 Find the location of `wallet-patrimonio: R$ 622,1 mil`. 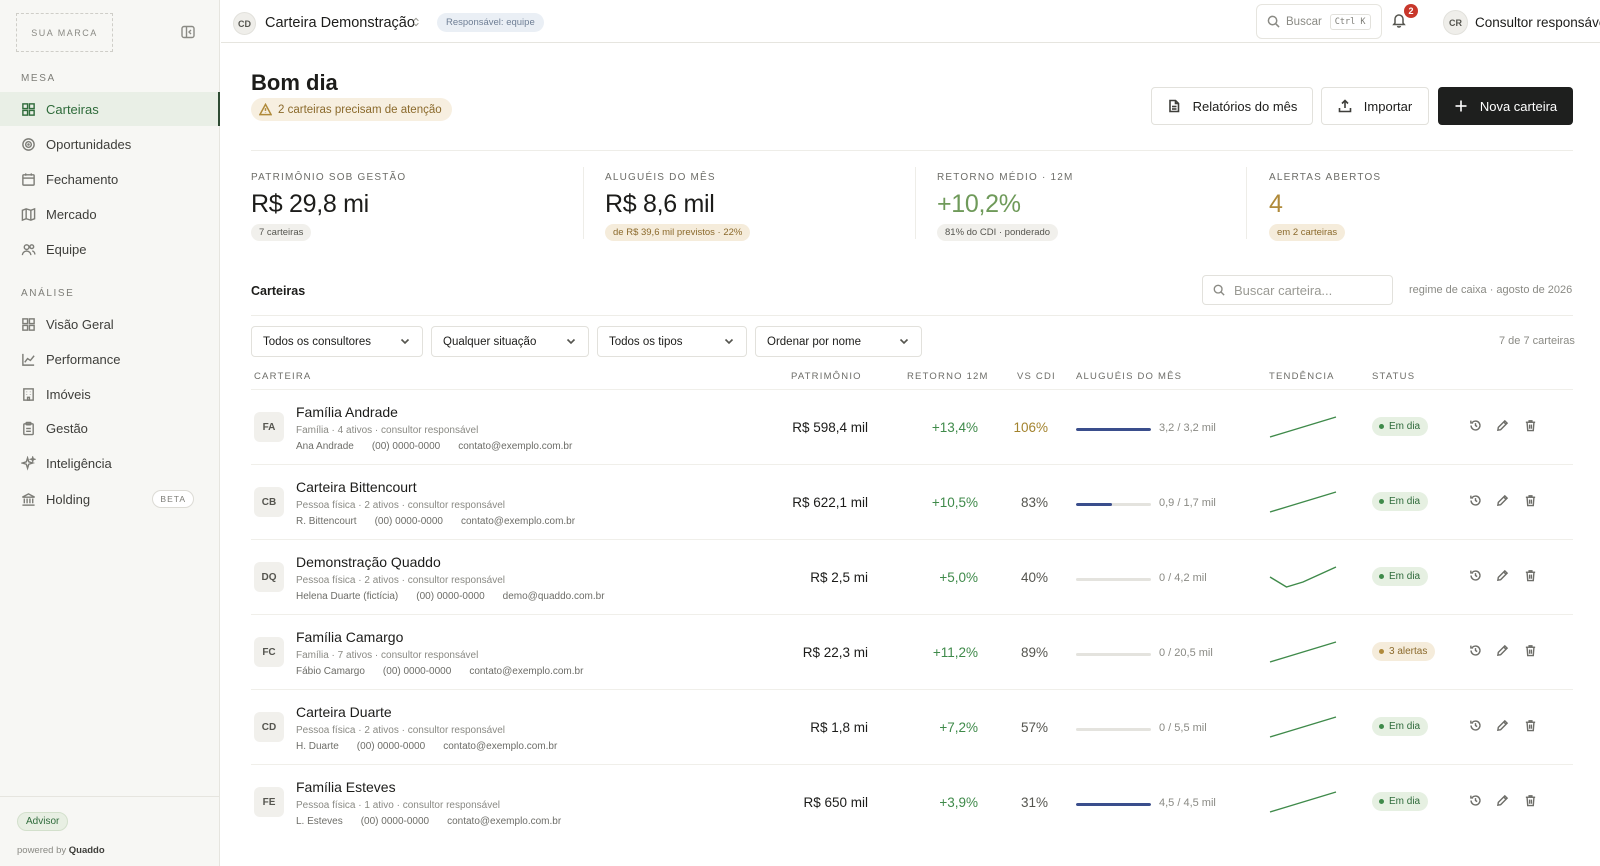

wallet-patrimonio: R$ 622,1 mil is located at coordinates (830, 502).